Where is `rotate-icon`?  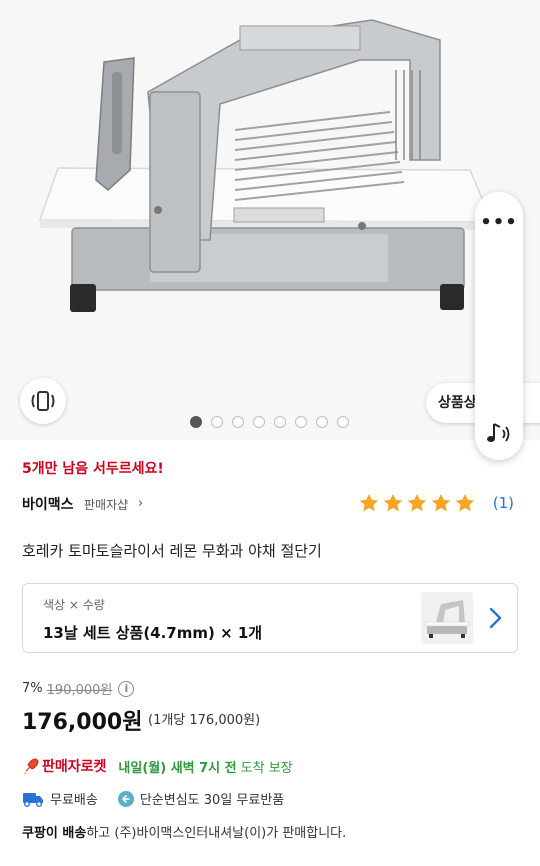 rotate-icon is located at coordinates (43, 401).